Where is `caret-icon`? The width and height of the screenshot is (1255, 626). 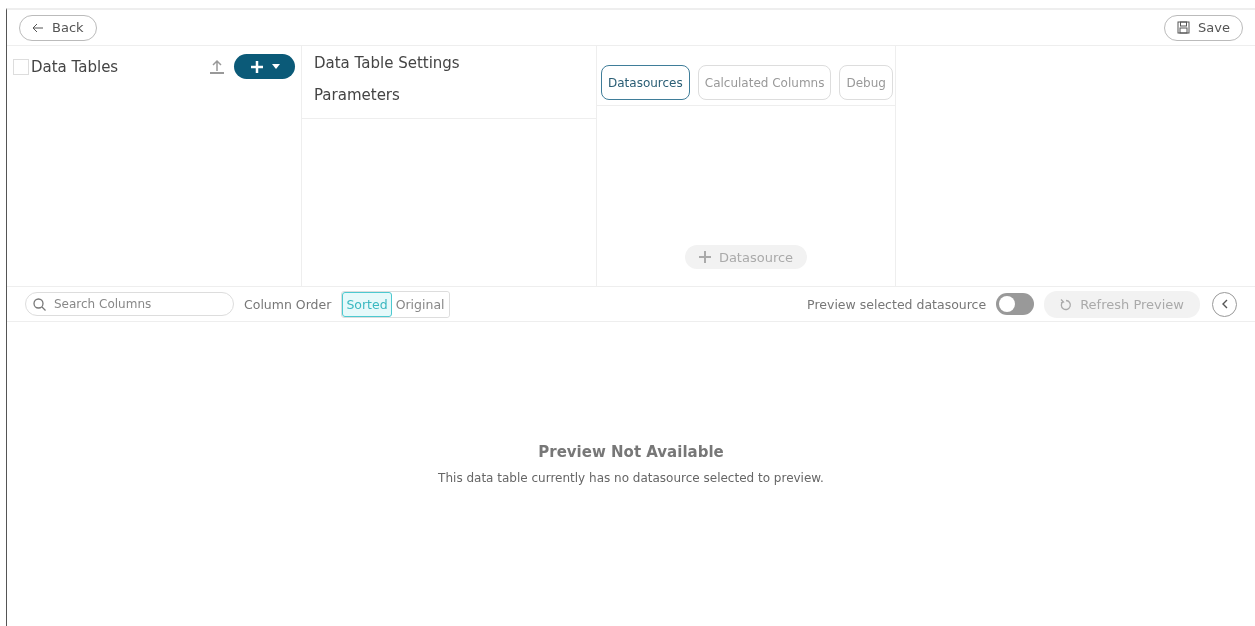 caret-icon is located at coordinates (275, 66).